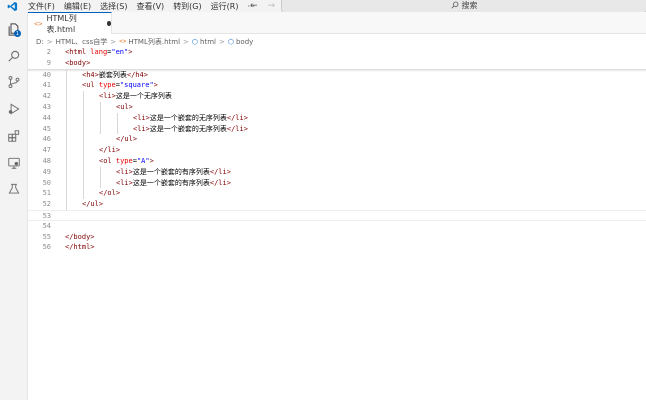 The height and width of the screenshot is (400, 646). I want to click on code-token: "en", so click(120, 52).